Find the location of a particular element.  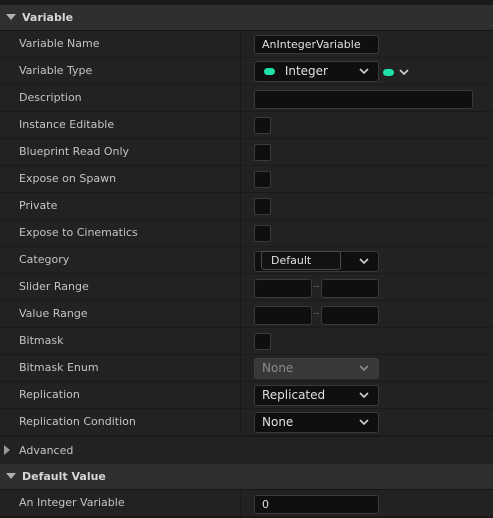

section-header-variable: Variable is located at coordinates (246, 18).